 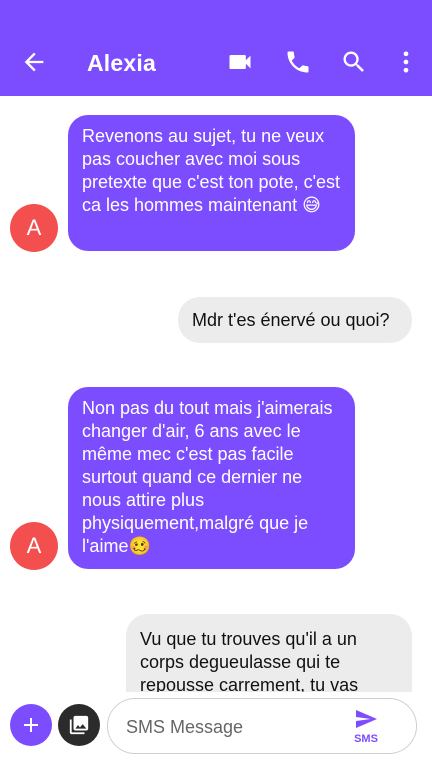 I want to click on gallery-icon, so click(x=79, y=725).